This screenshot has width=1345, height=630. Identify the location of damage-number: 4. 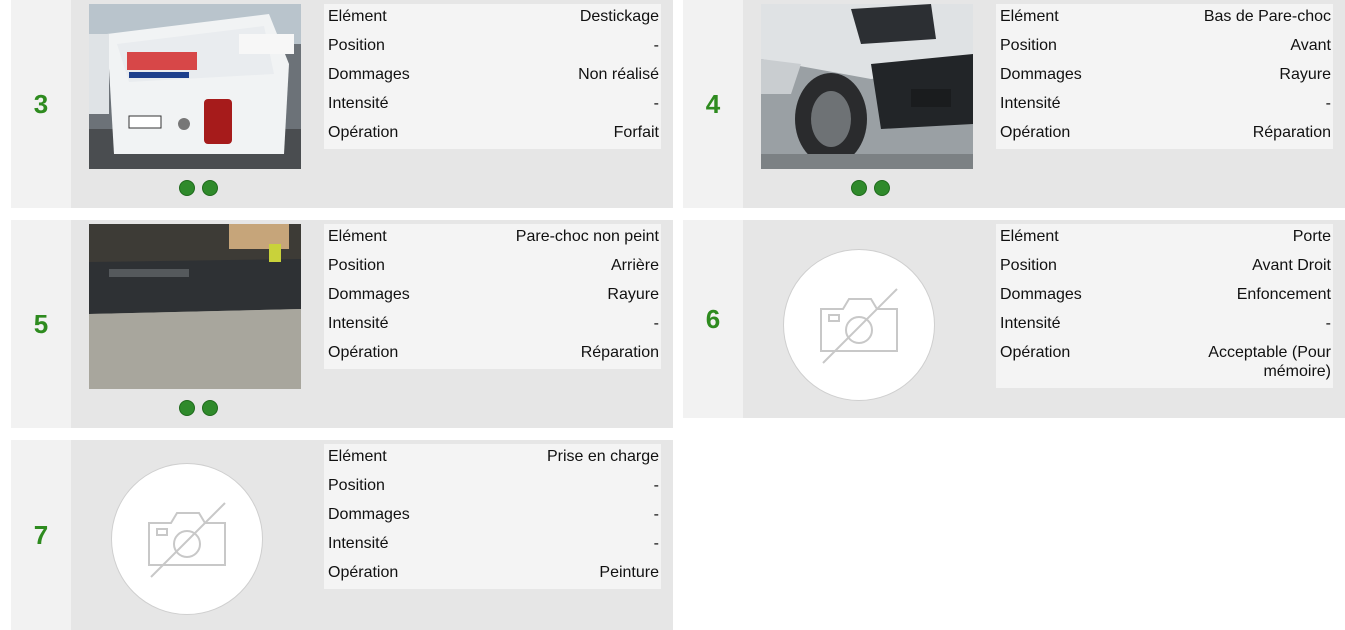
(713, 103).